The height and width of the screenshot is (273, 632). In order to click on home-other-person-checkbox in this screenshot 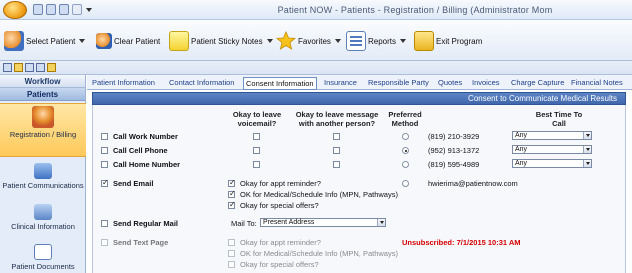, I will do `click(336, 164)`.